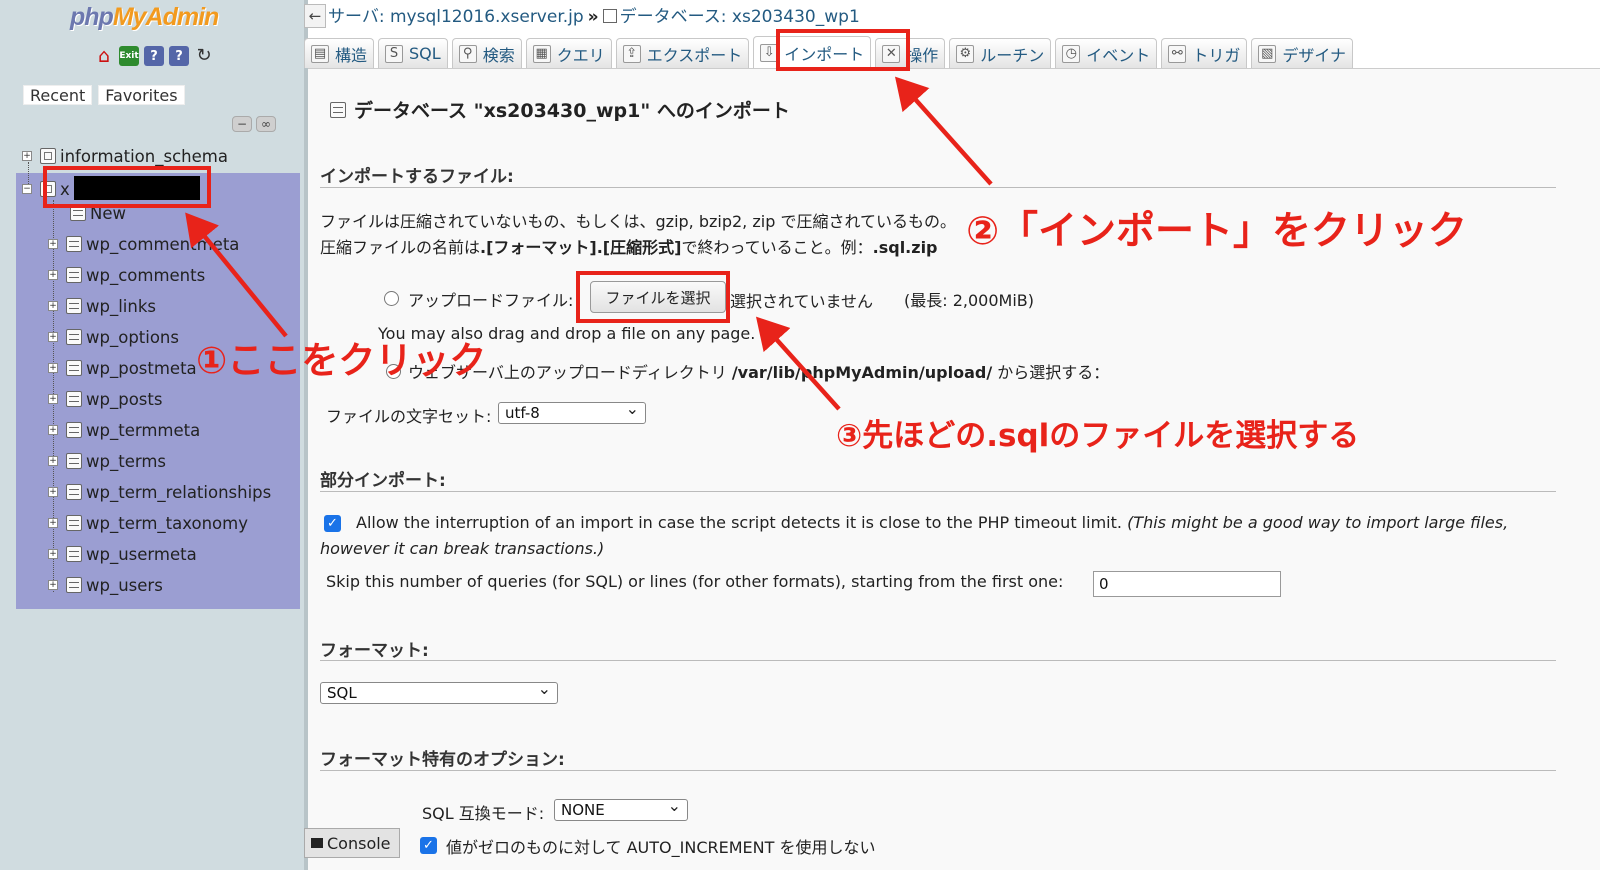  What do you see at coordinates (332, 523) in the screenshot?
I see `allow-interrupt-checkbox: ✓` at bounding box center [332, 523].